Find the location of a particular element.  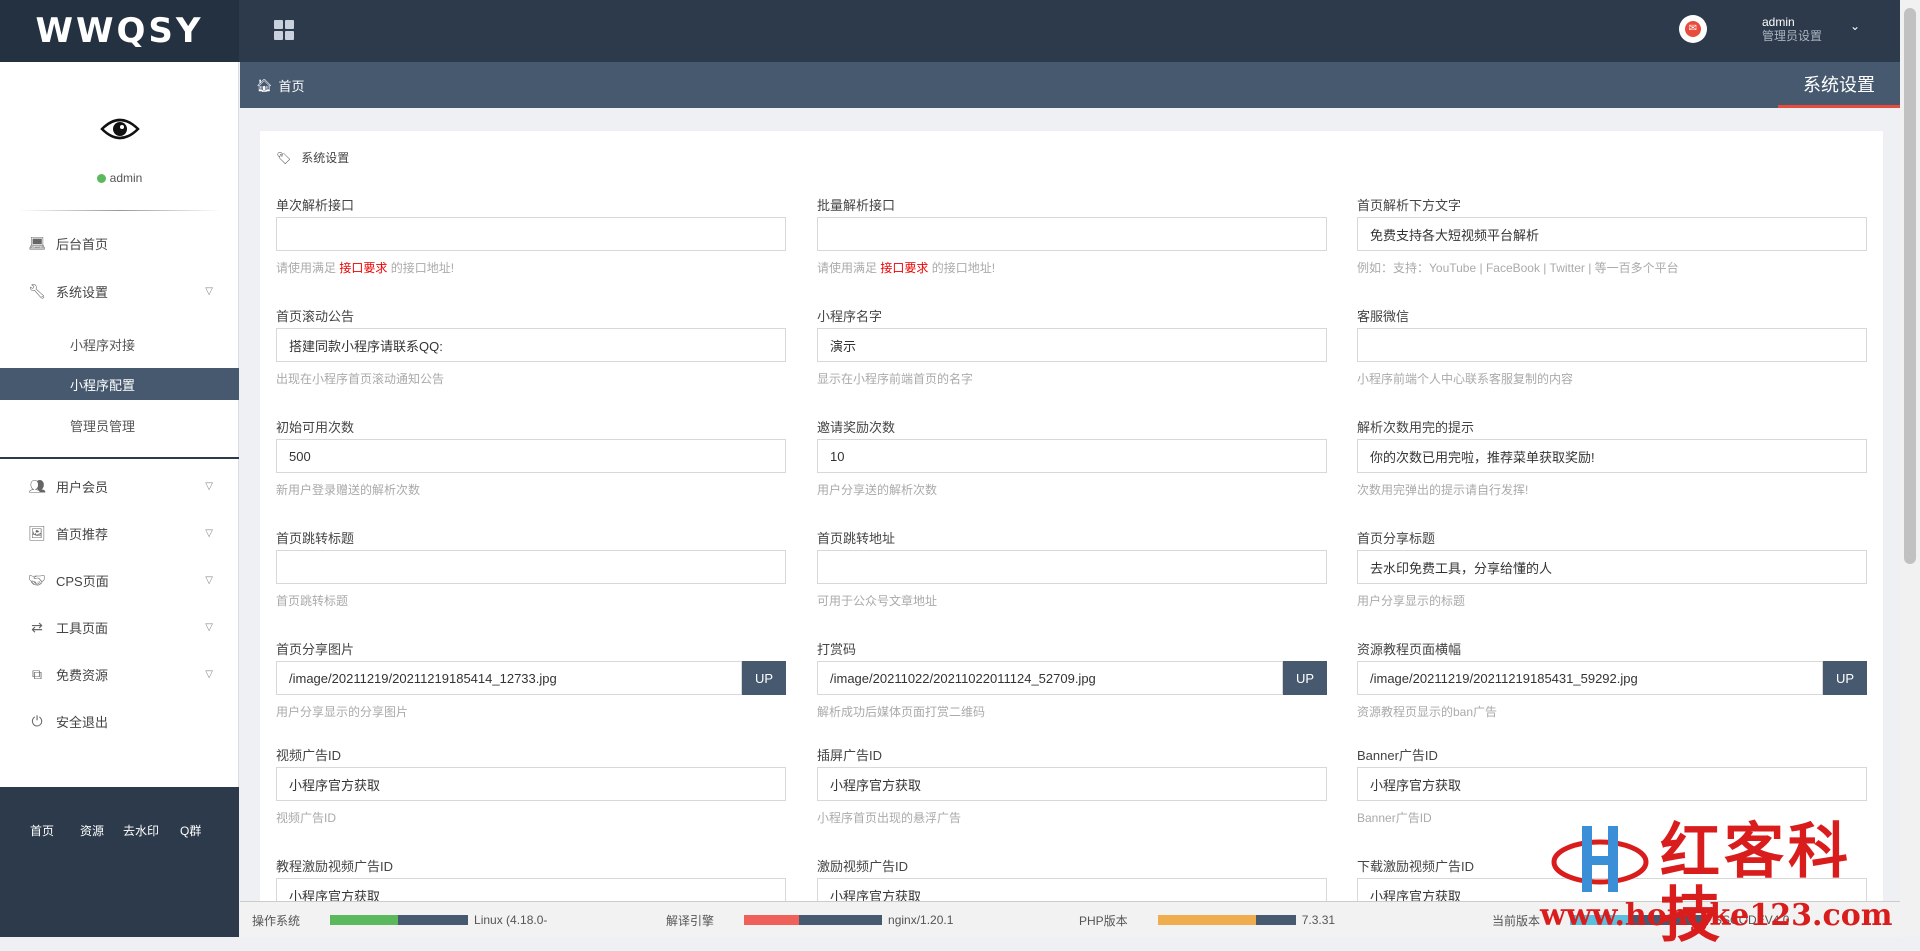

status-version: 当前版本 SSCODEV4.0 is located at coordinates (1640, 920).